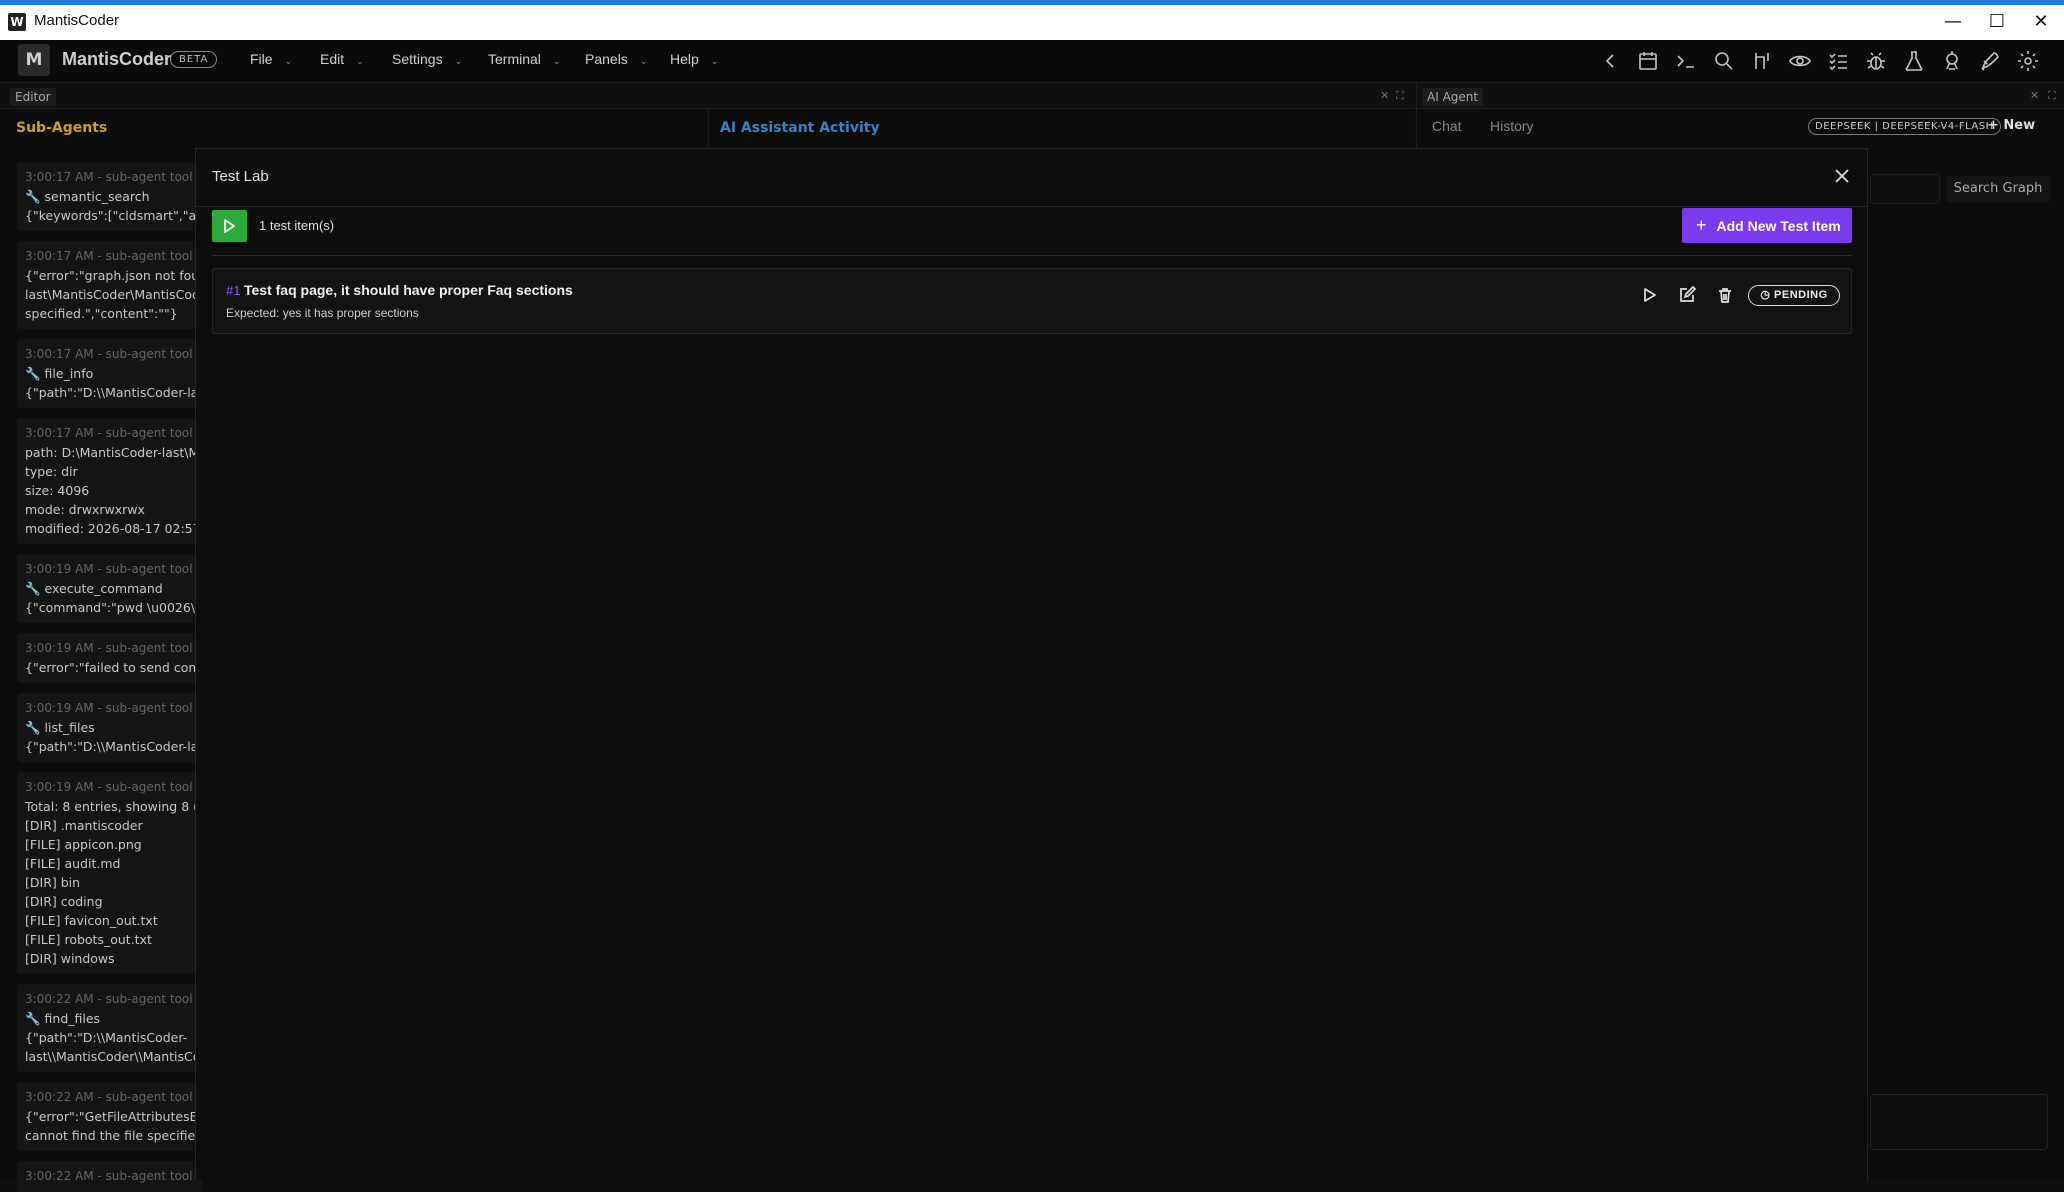 This screenshot has height=1192, width=2064. I want to click on tab-history: History, so click(1512, 126).